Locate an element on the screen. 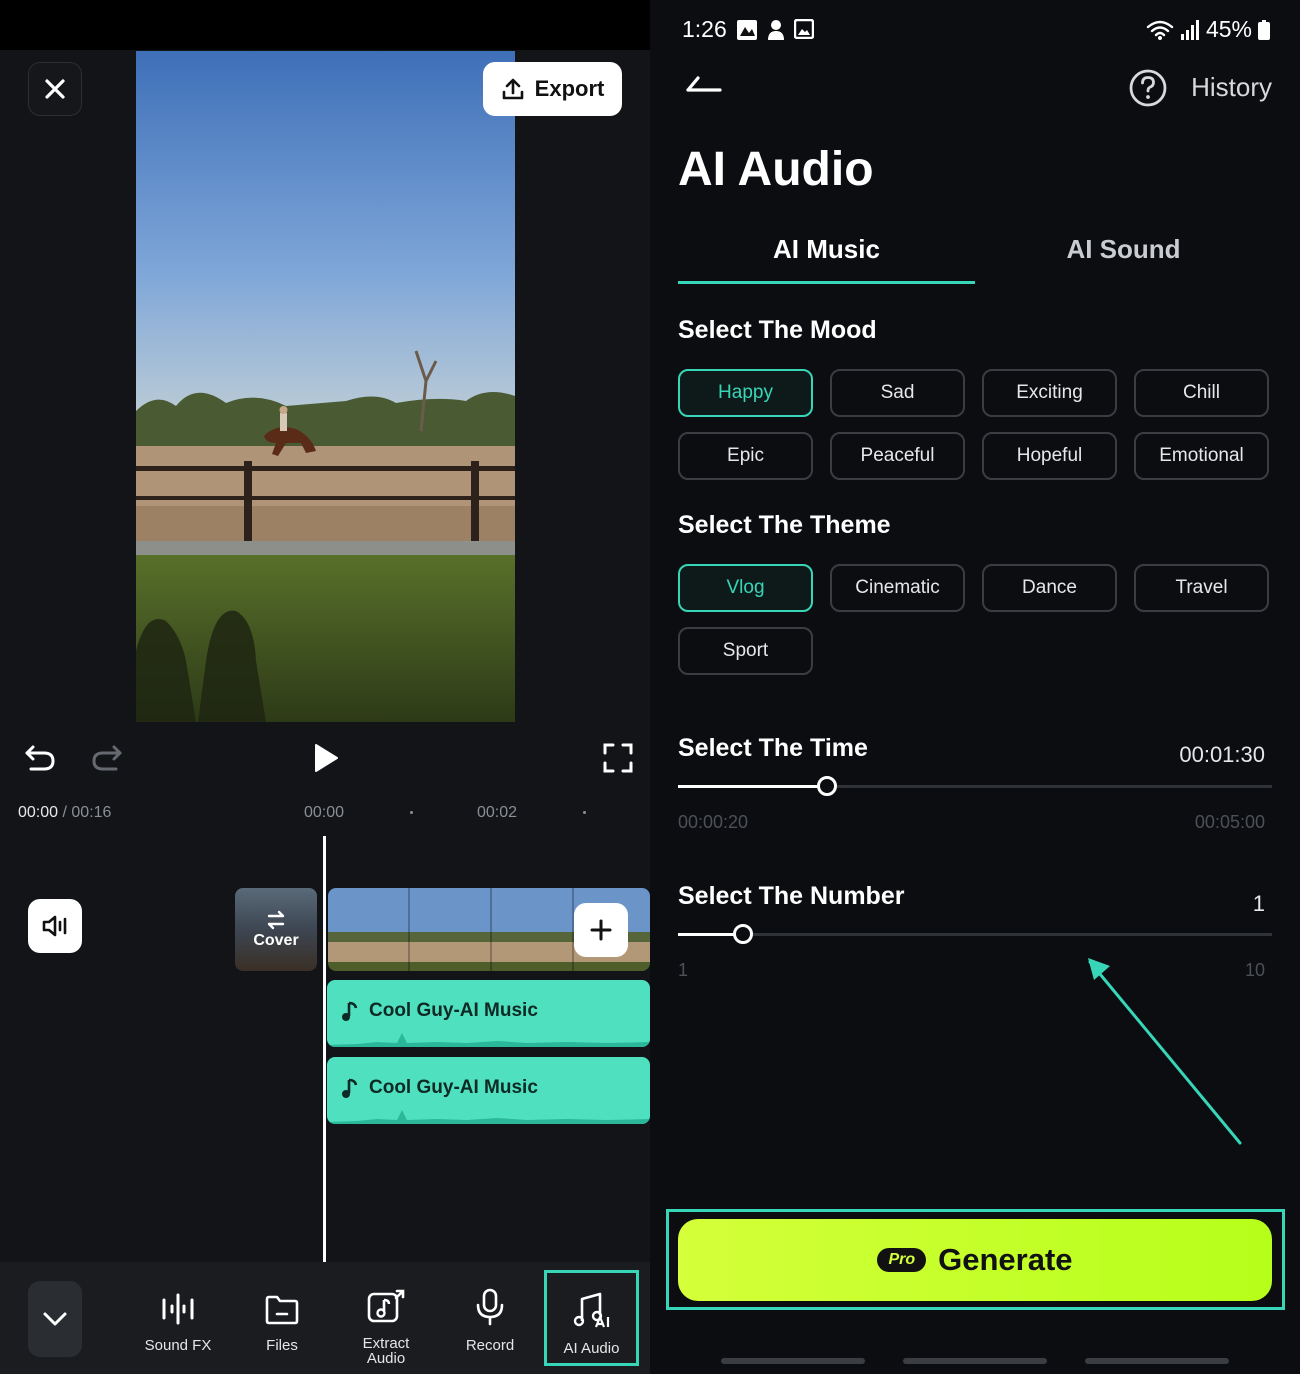 Image resolution: width=1300 pixels, height=1374 pixels. number-value: 1 is located at coordinates (1258, 903).